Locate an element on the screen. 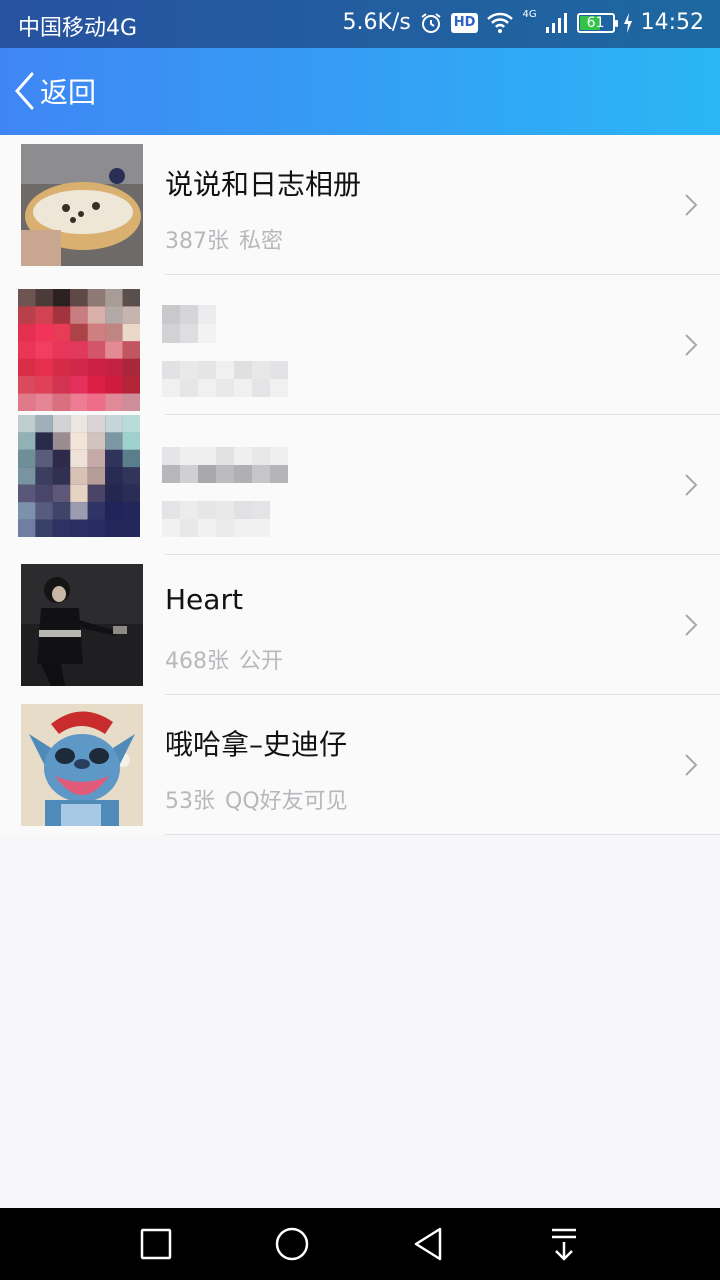 The height and width of the screenshot is (1280, 720). album-meta: 468张 公开 is located at coordinates (224, 659).